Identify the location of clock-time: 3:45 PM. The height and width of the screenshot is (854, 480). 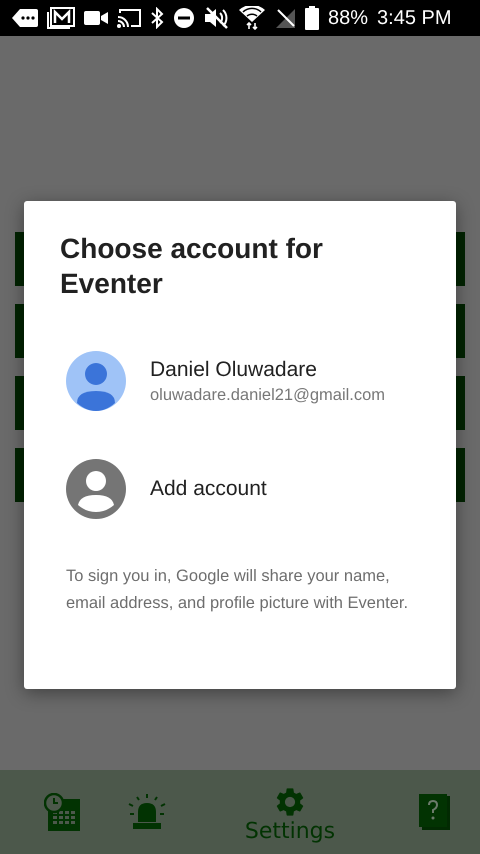
(414, 18).